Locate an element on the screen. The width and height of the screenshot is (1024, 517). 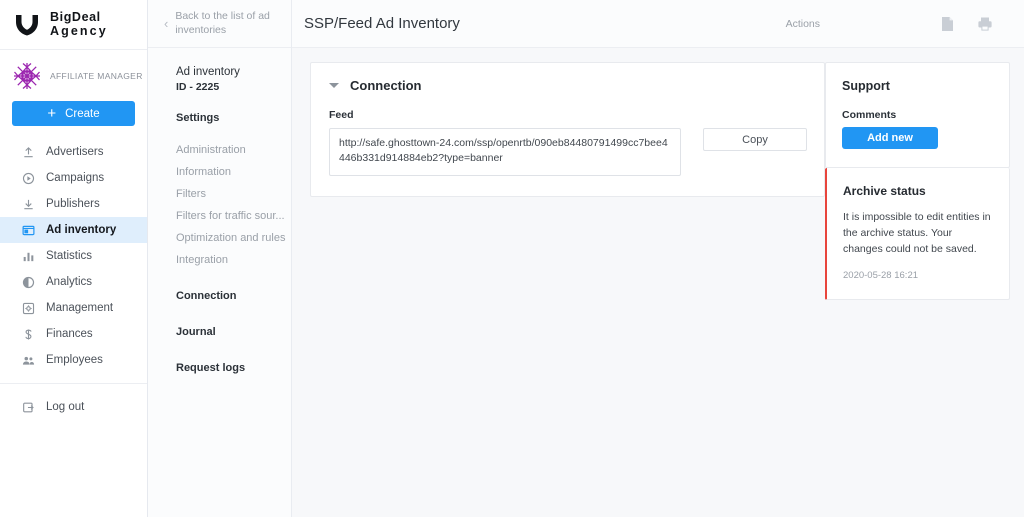
sidebar-label: Log out is located at coordinates (65, 407).